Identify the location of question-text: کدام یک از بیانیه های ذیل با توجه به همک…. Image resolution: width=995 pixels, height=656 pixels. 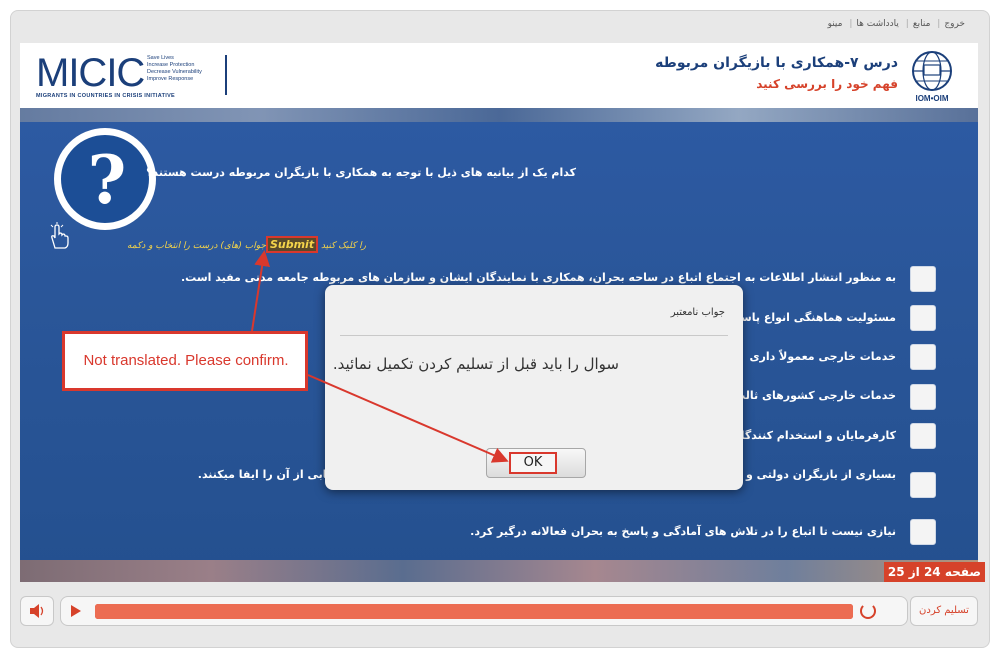
(361, 172).